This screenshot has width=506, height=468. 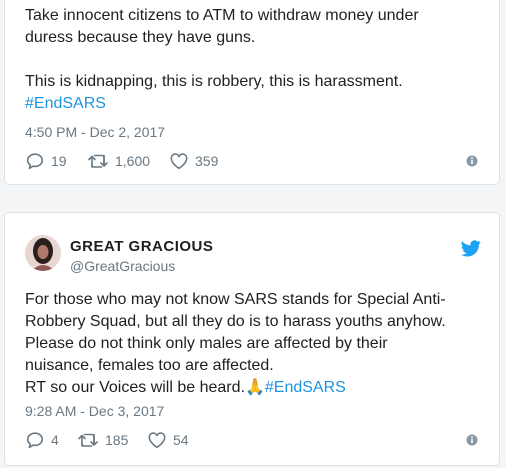 What do you see at coordinates (149, 365) in the screenshot?
I see `tweet-text-line: nuisance, females too are affected.` at bounding box center [149, 365].